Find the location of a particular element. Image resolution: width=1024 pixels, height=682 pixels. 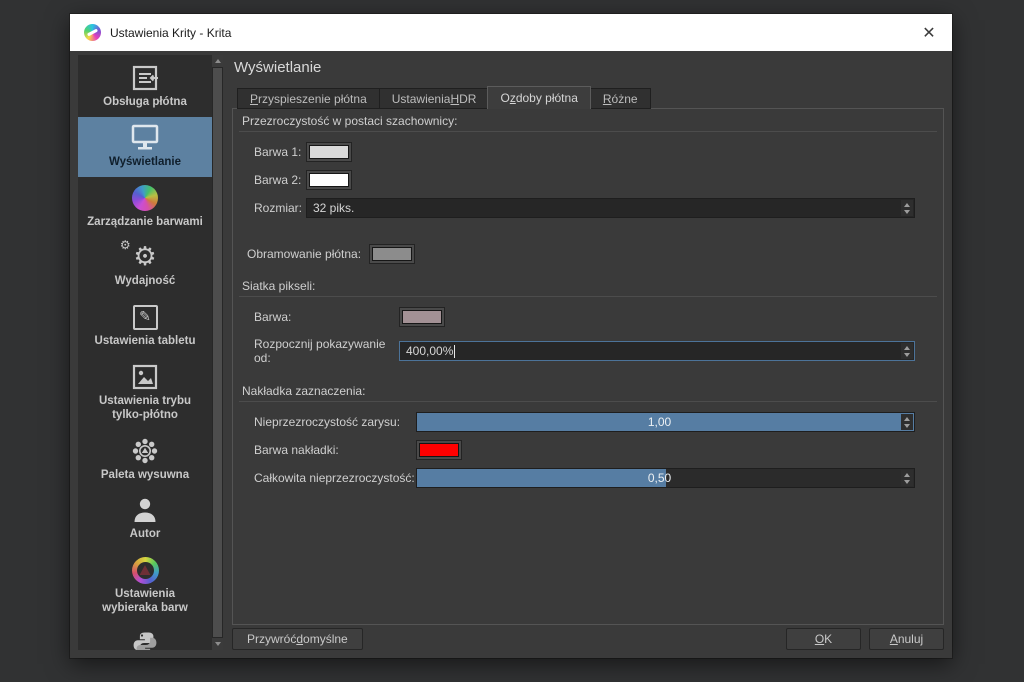

group-checkers-title: Przezroczystość w postaci szachownicy: is located at coordinates (588, 120).